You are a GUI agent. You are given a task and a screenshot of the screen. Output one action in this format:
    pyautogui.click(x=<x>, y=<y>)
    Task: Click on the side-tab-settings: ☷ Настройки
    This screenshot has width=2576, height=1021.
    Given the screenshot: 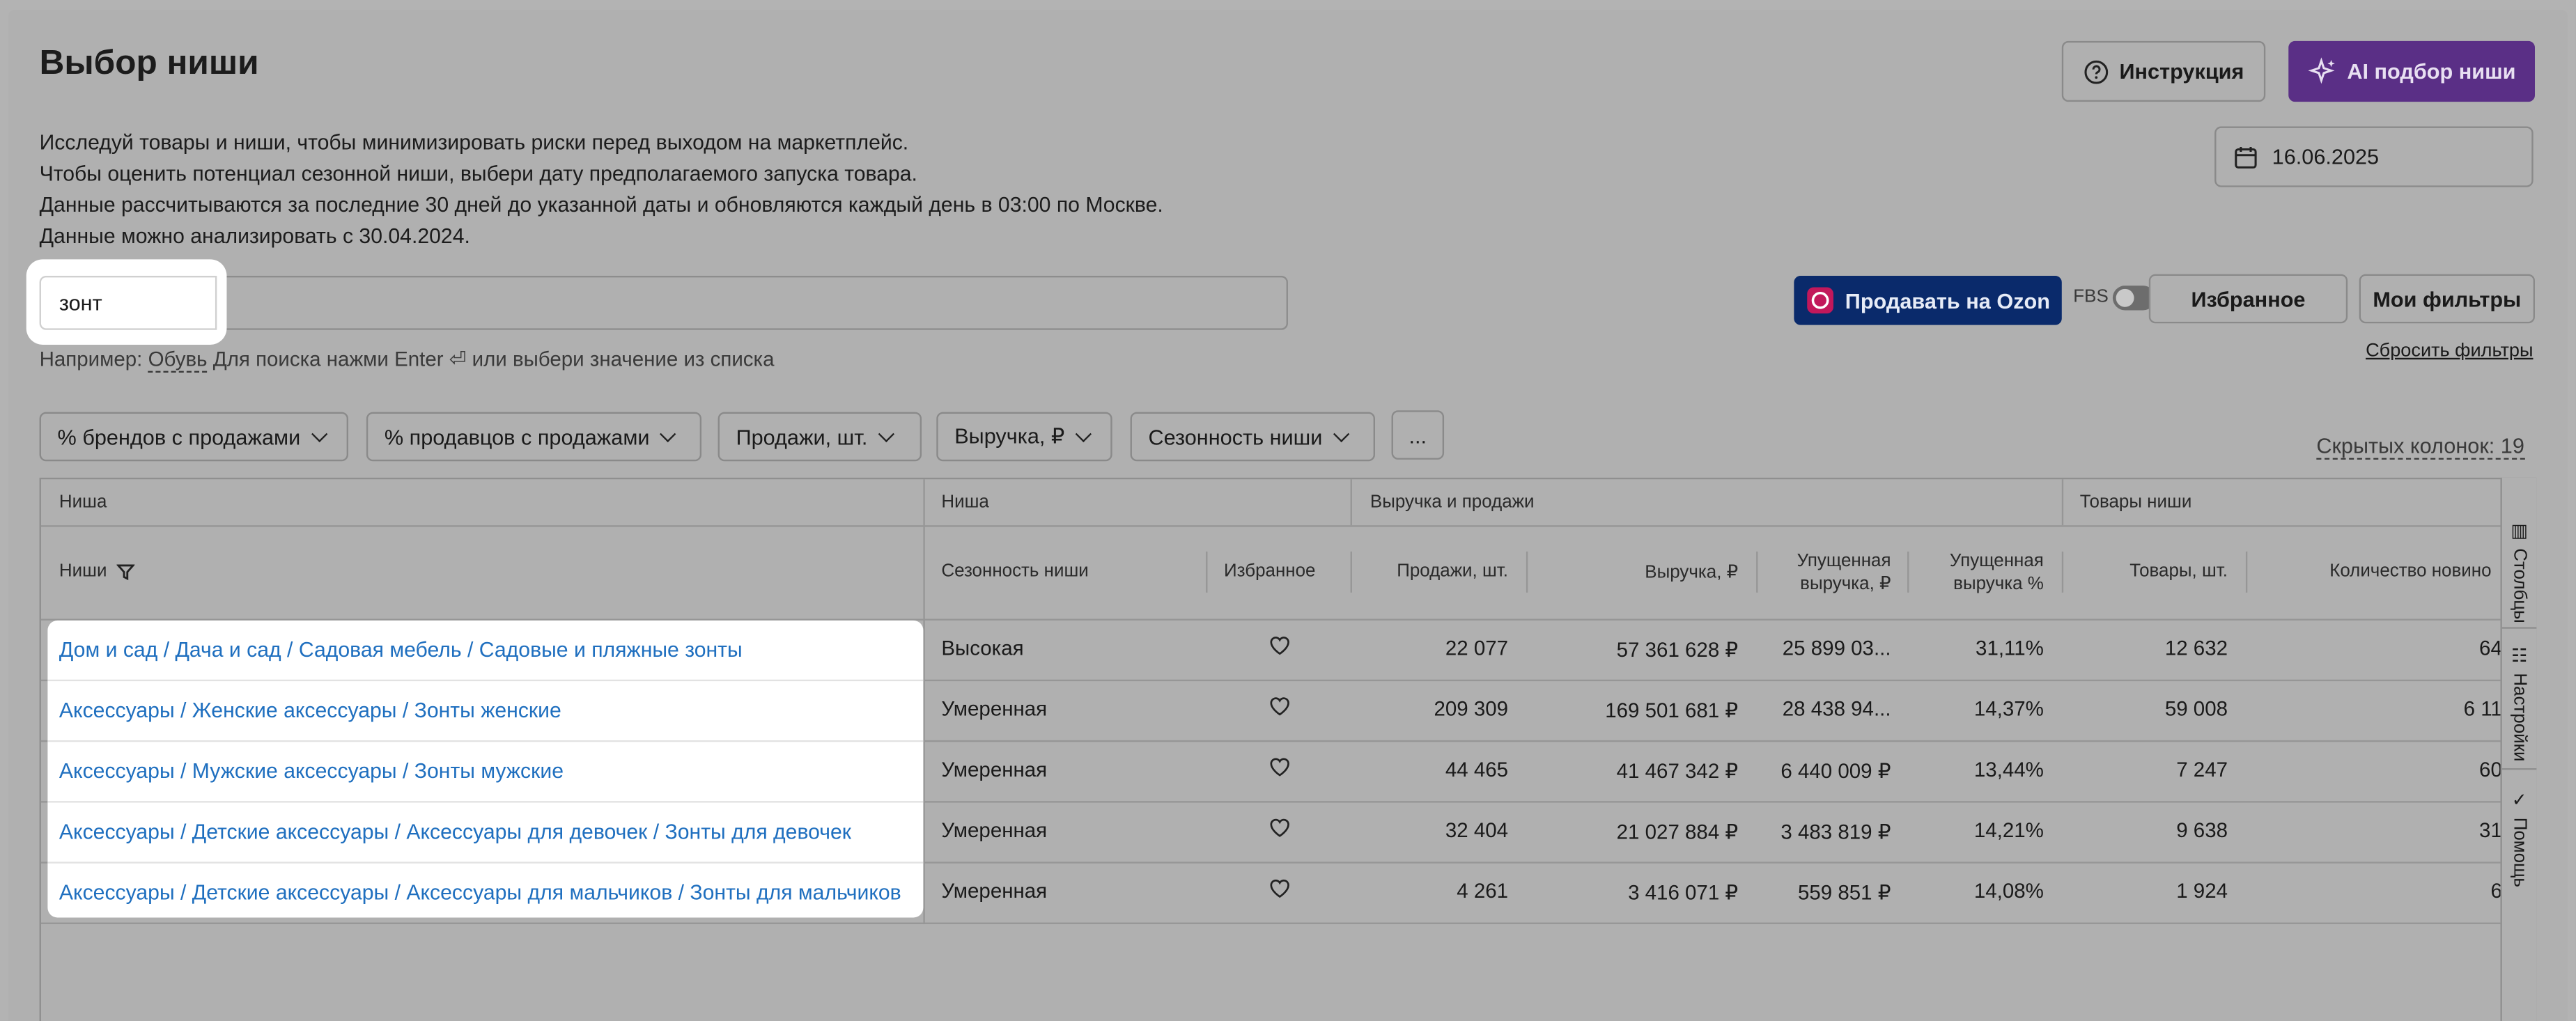 What is the action you would take?
    pyautogui.click(x=2519, y=704)
    